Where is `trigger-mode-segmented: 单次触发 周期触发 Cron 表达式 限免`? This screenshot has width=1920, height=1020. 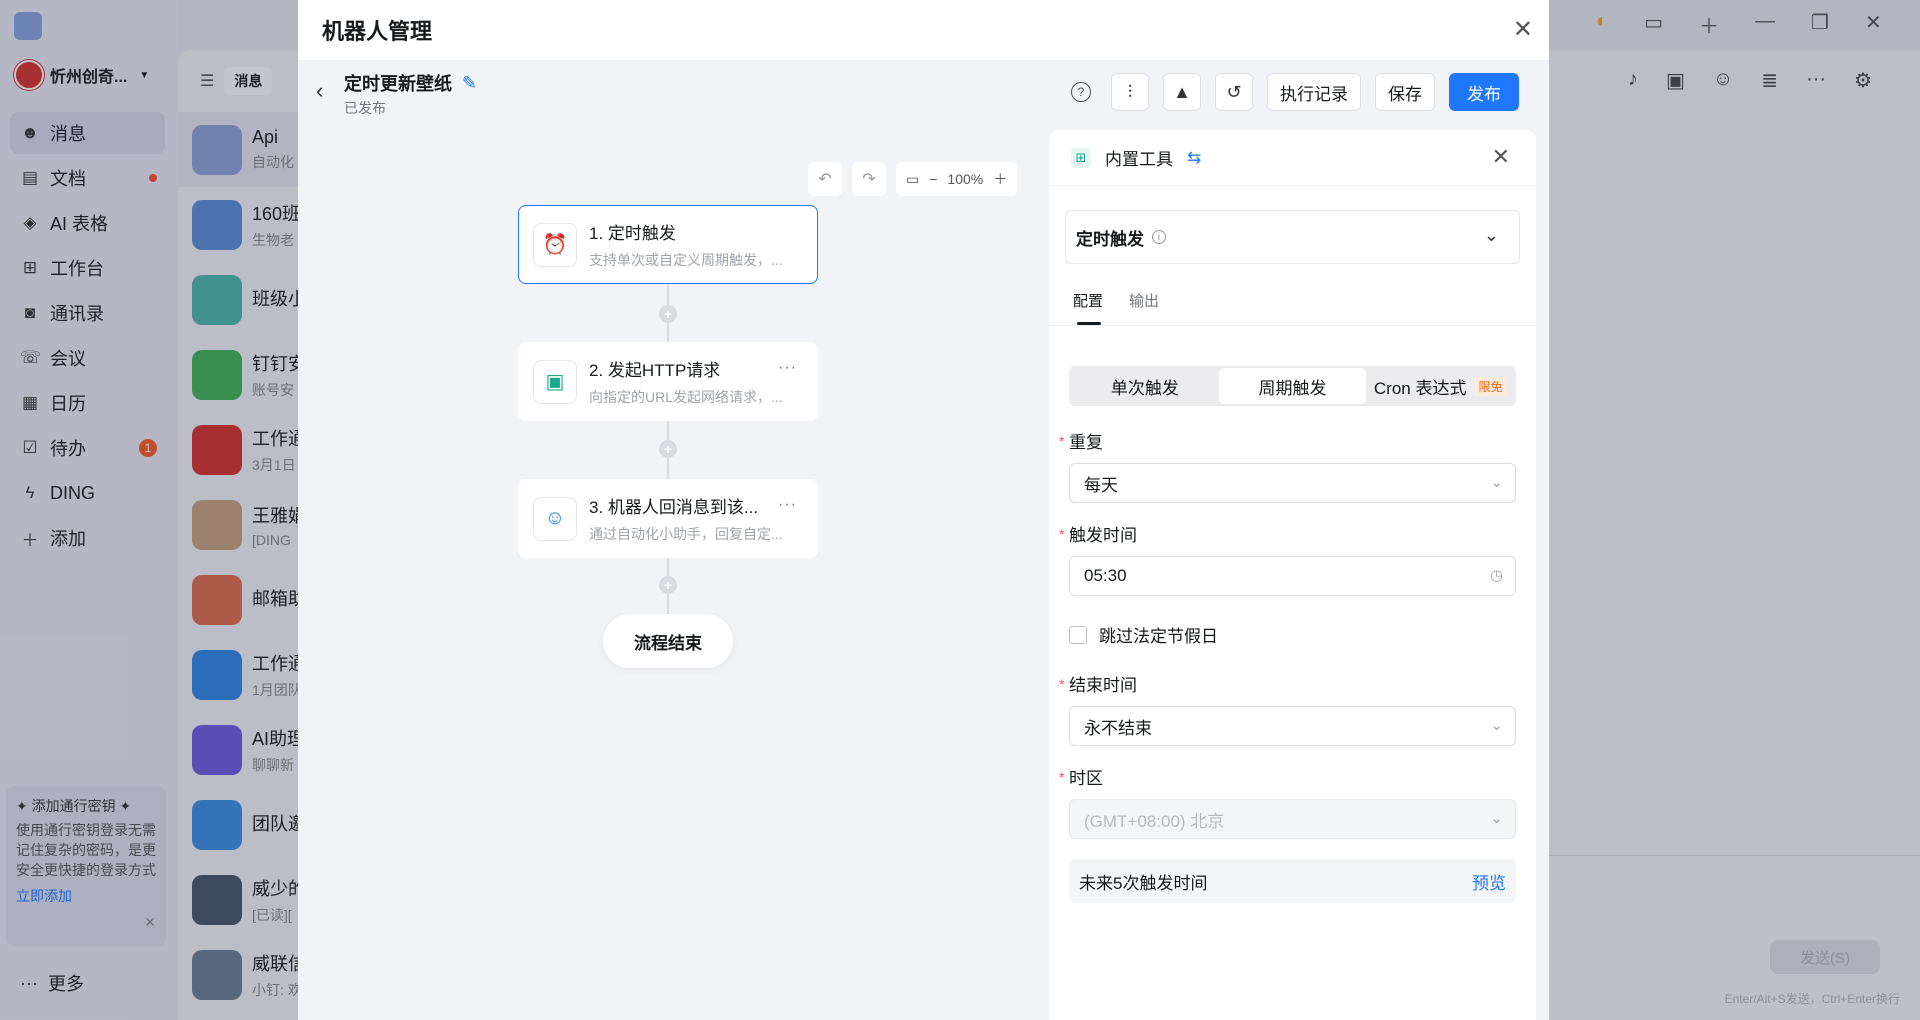
trigger-mode-segmented: 单次触发 周期触发 Cron 表达式 限免 is located at coordinates (1292, 386).